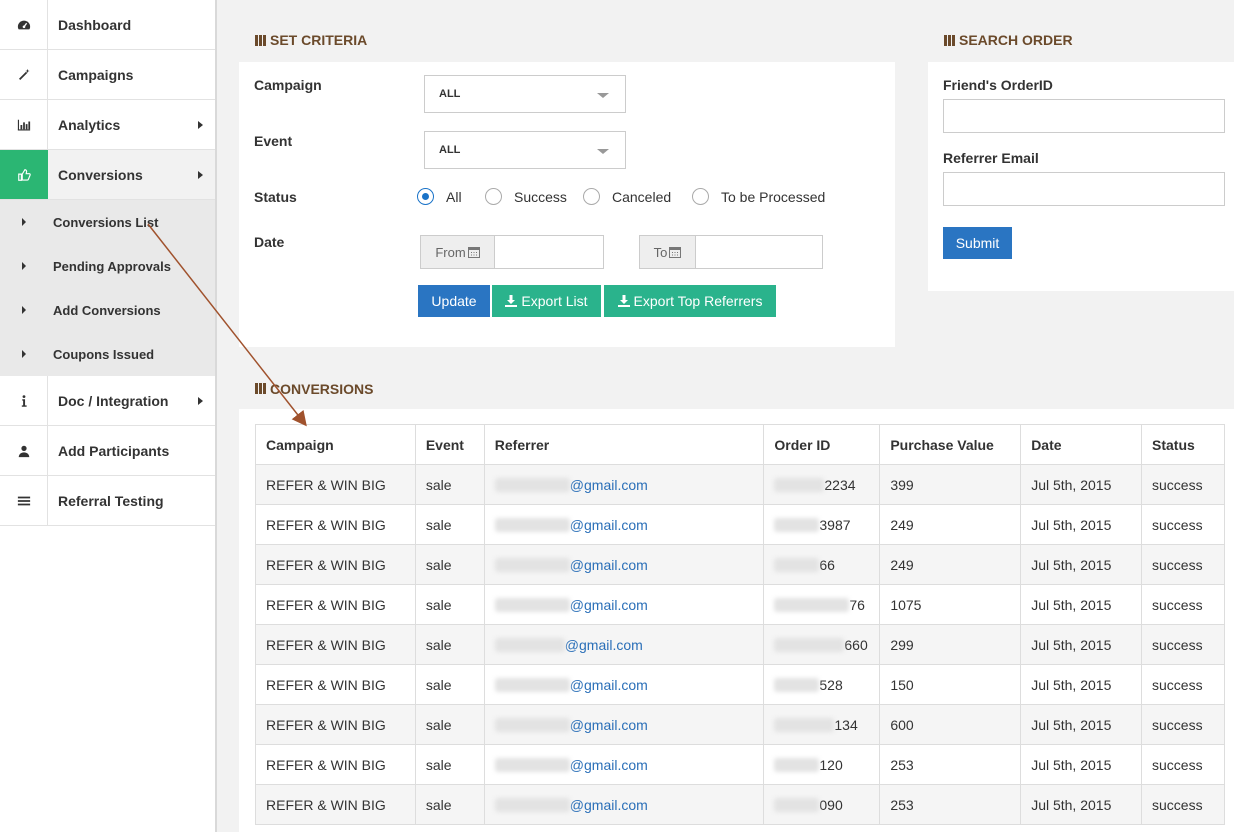 The width and height of the screenshot is (1234, 832). Describe the element at coordinates (1084, 189) in the screenshot. I see `referrer-email-input` at that location.